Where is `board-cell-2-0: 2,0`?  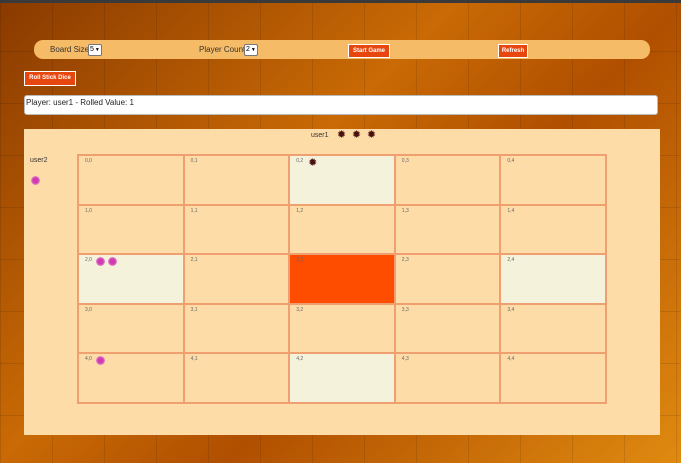
board-cell-2-0: 2,0 is located at coordinates (131, 279).